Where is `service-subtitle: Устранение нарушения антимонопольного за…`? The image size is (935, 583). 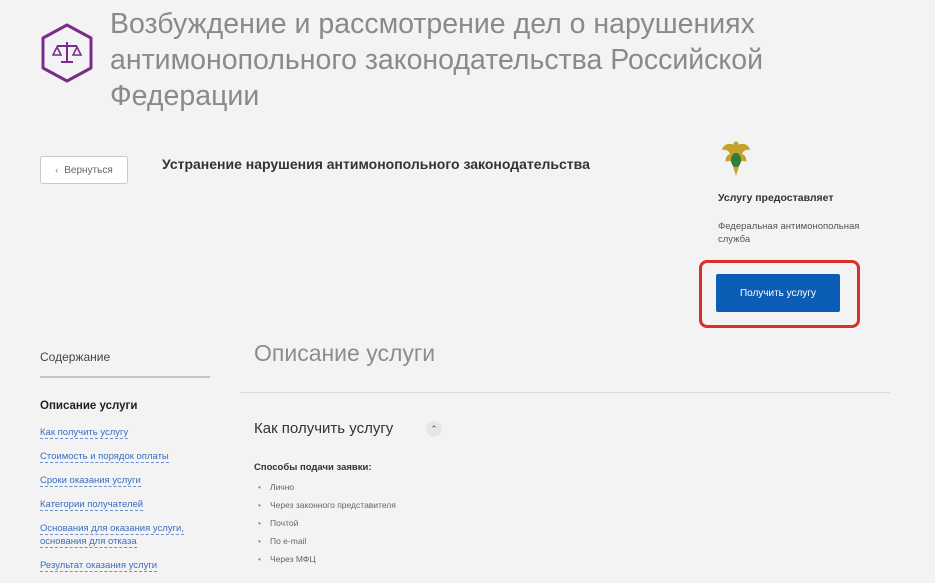
service-subtitle: Устранение нарушения антимонопольного за… is located at coordinates (376, 164).